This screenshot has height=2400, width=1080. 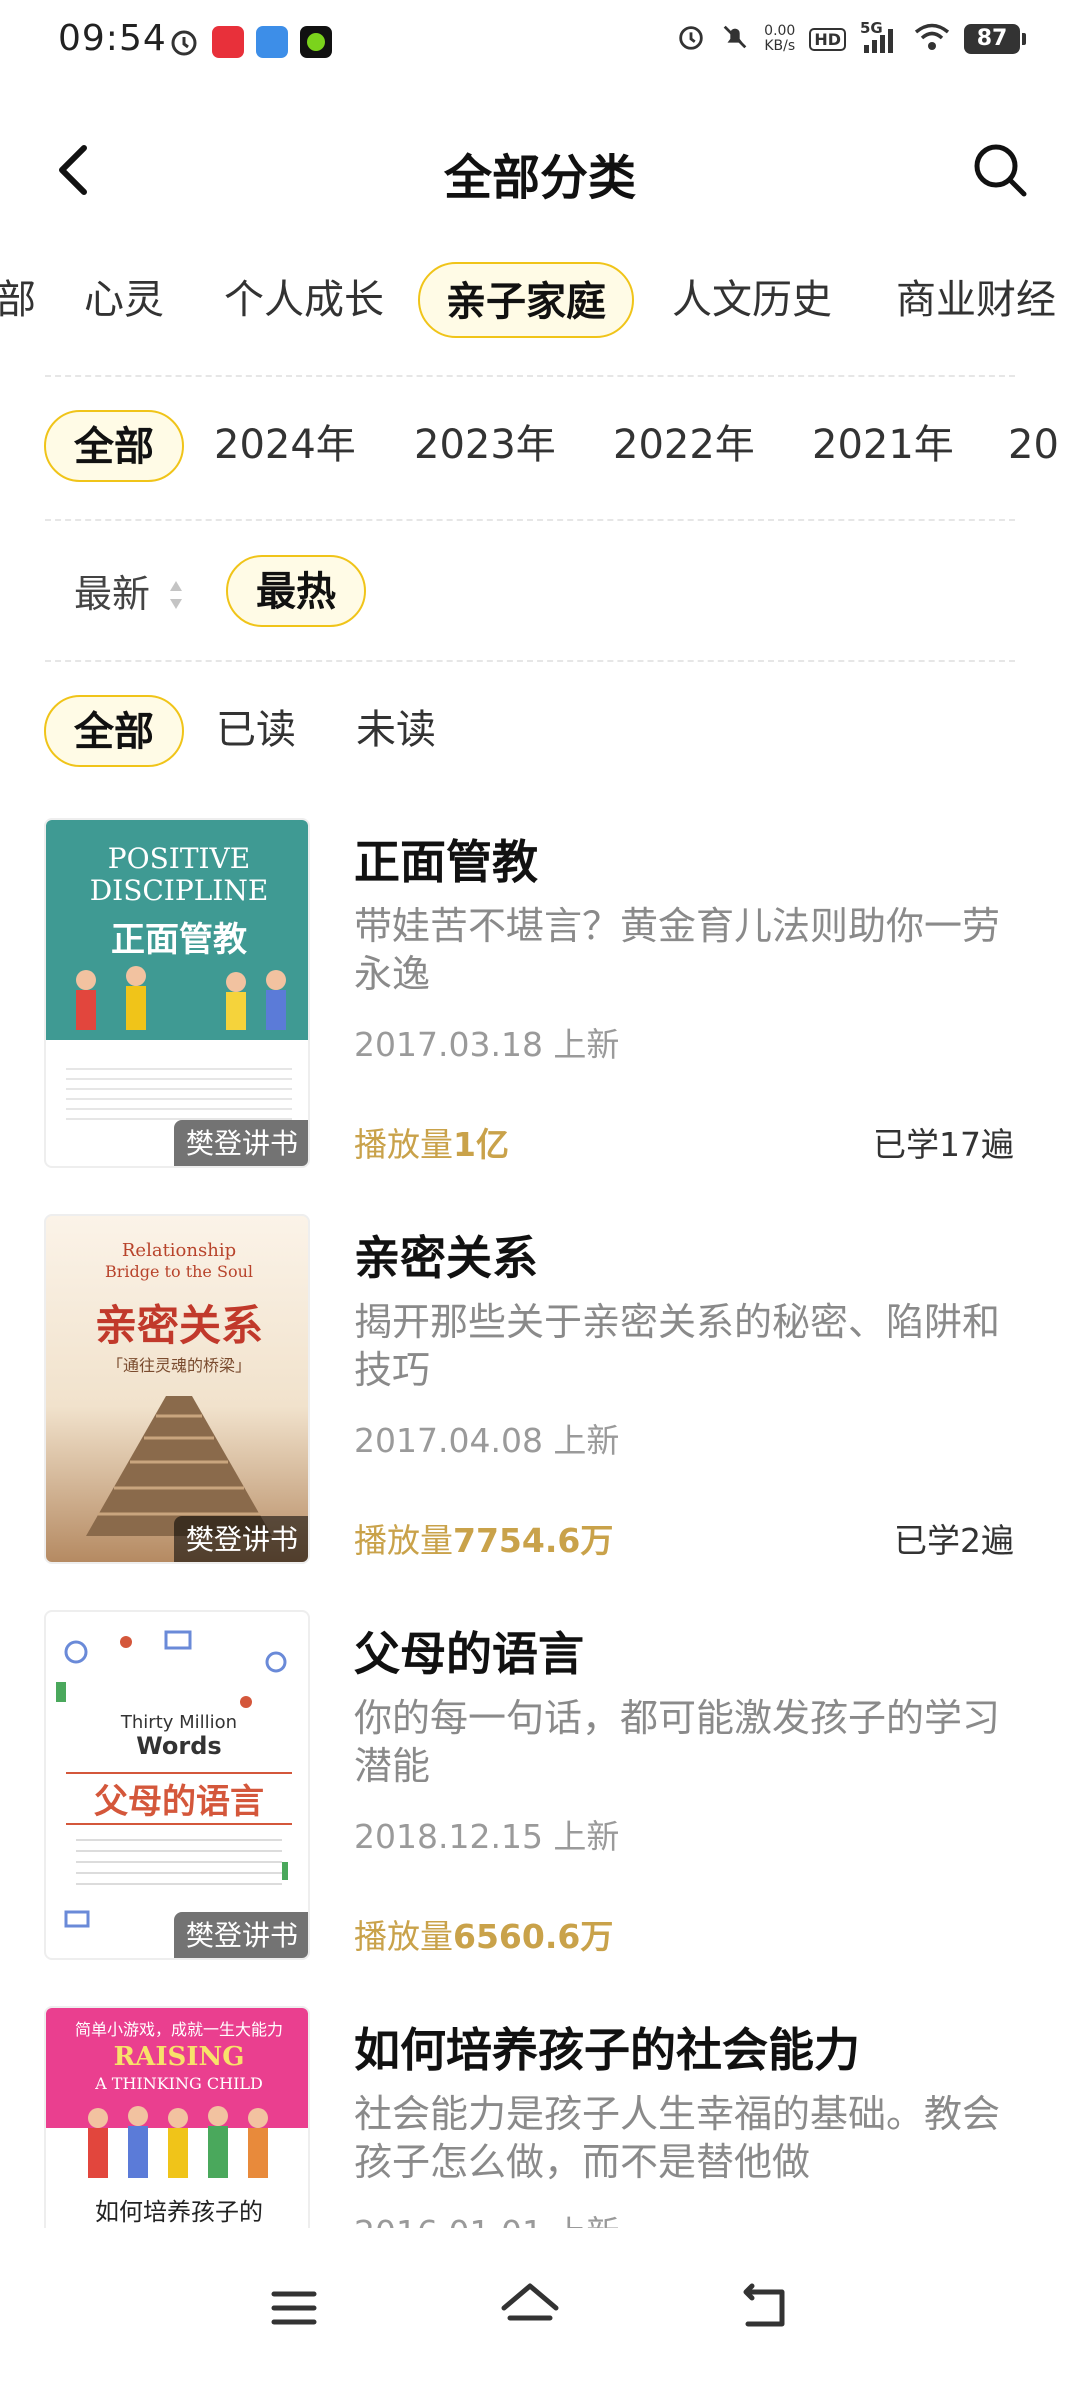 What do you see at coordinates (228, 42) in the screenshot?
I see `app-notification-icon` at bounding box center [228, 42].